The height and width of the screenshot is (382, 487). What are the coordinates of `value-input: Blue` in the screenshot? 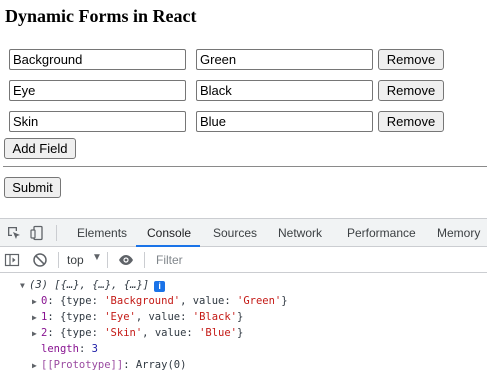 It's located at (284, 121).